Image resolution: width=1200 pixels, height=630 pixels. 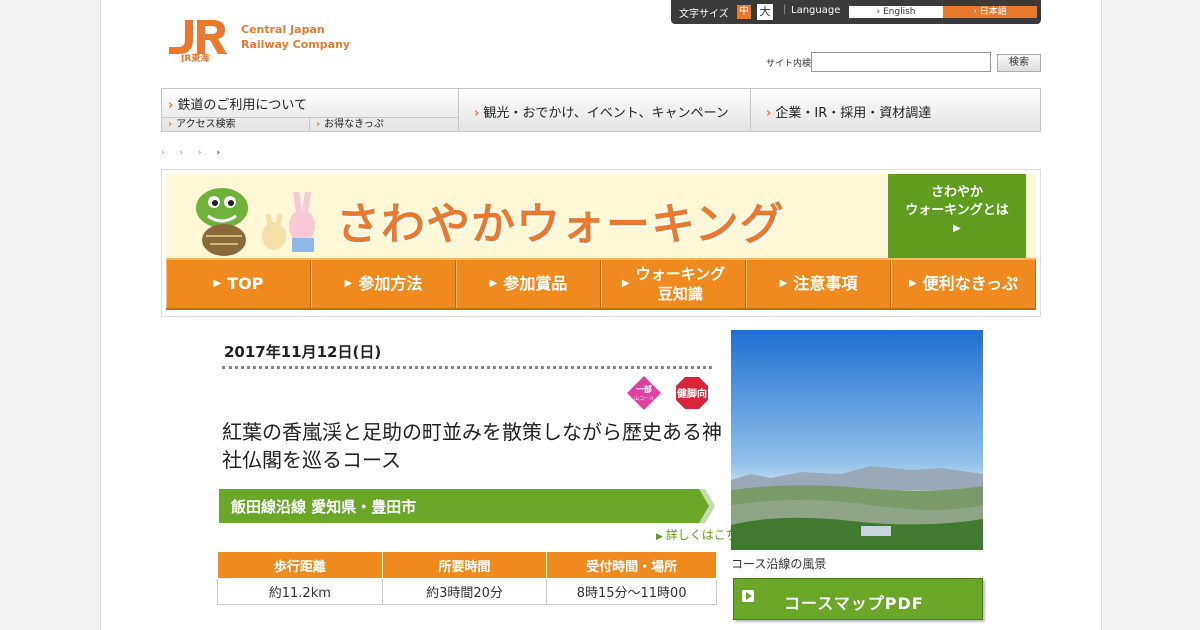 What do you see at coordinates (464, 591) in the screenshot?
I see `value-duration: 約3時間20分` at bounding box center [464, 591].